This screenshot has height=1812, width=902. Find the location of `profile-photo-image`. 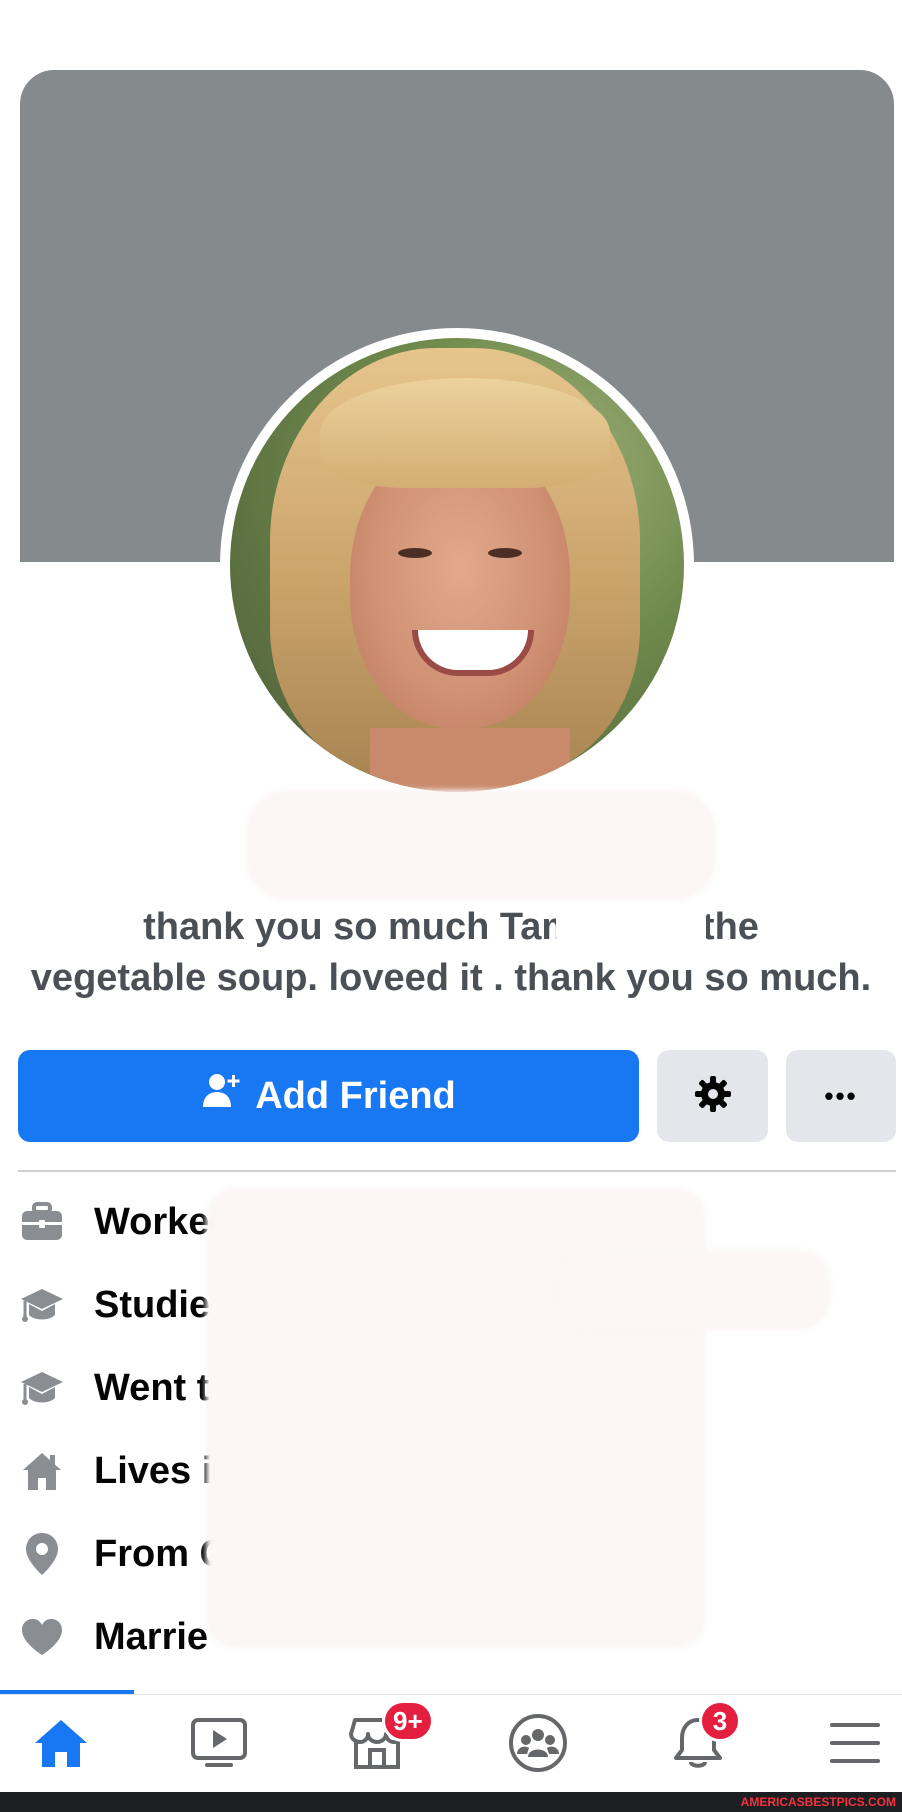

profile-photo-image is located at coordinates (457, 565).